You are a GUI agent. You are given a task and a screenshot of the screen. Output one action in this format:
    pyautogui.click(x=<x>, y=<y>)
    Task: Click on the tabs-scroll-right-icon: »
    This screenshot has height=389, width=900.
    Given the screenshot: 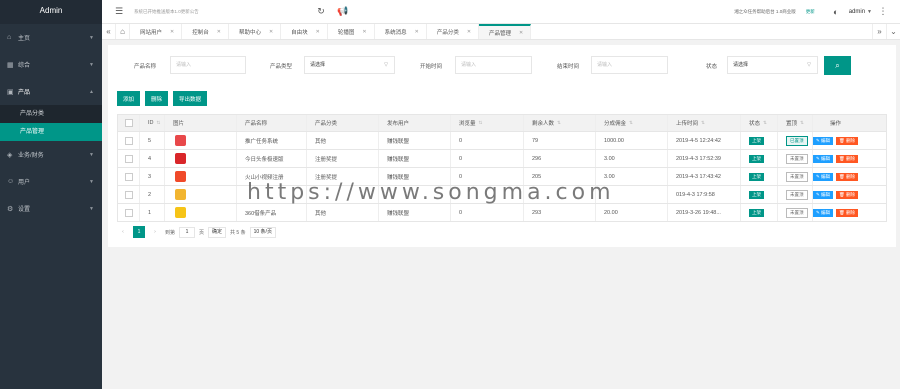 What is the action you would take?
    pyautogui.click(x=879, y=31)
    